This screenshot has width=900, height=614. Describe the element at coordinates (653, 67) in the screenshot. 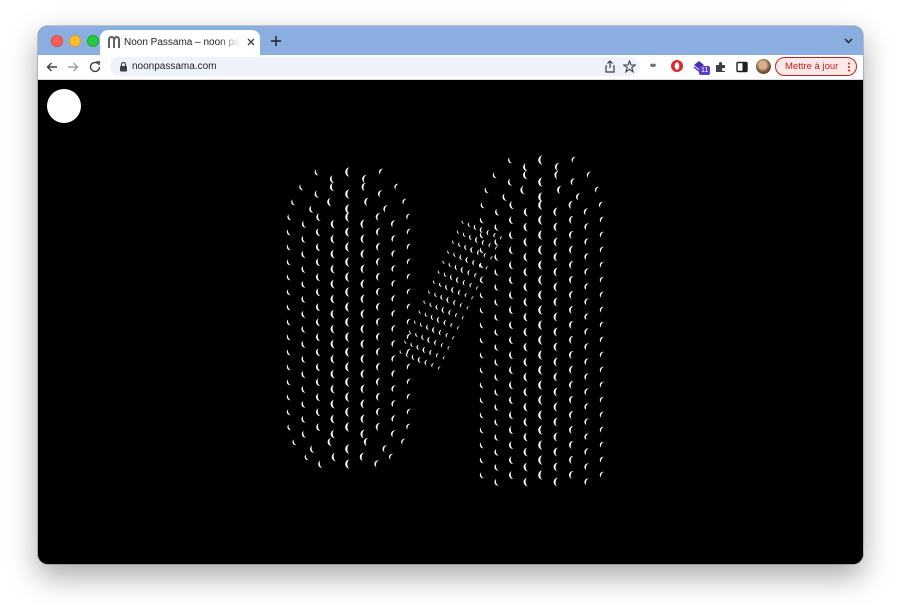

I see `extension-asterisks: **` at that location.